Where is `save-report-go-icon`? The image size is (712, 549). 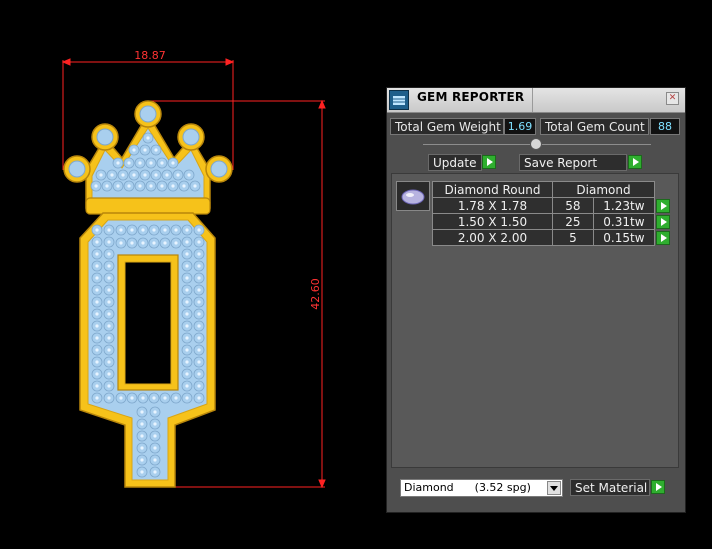
save-report-go-icon is located at coordinates (635, 162).